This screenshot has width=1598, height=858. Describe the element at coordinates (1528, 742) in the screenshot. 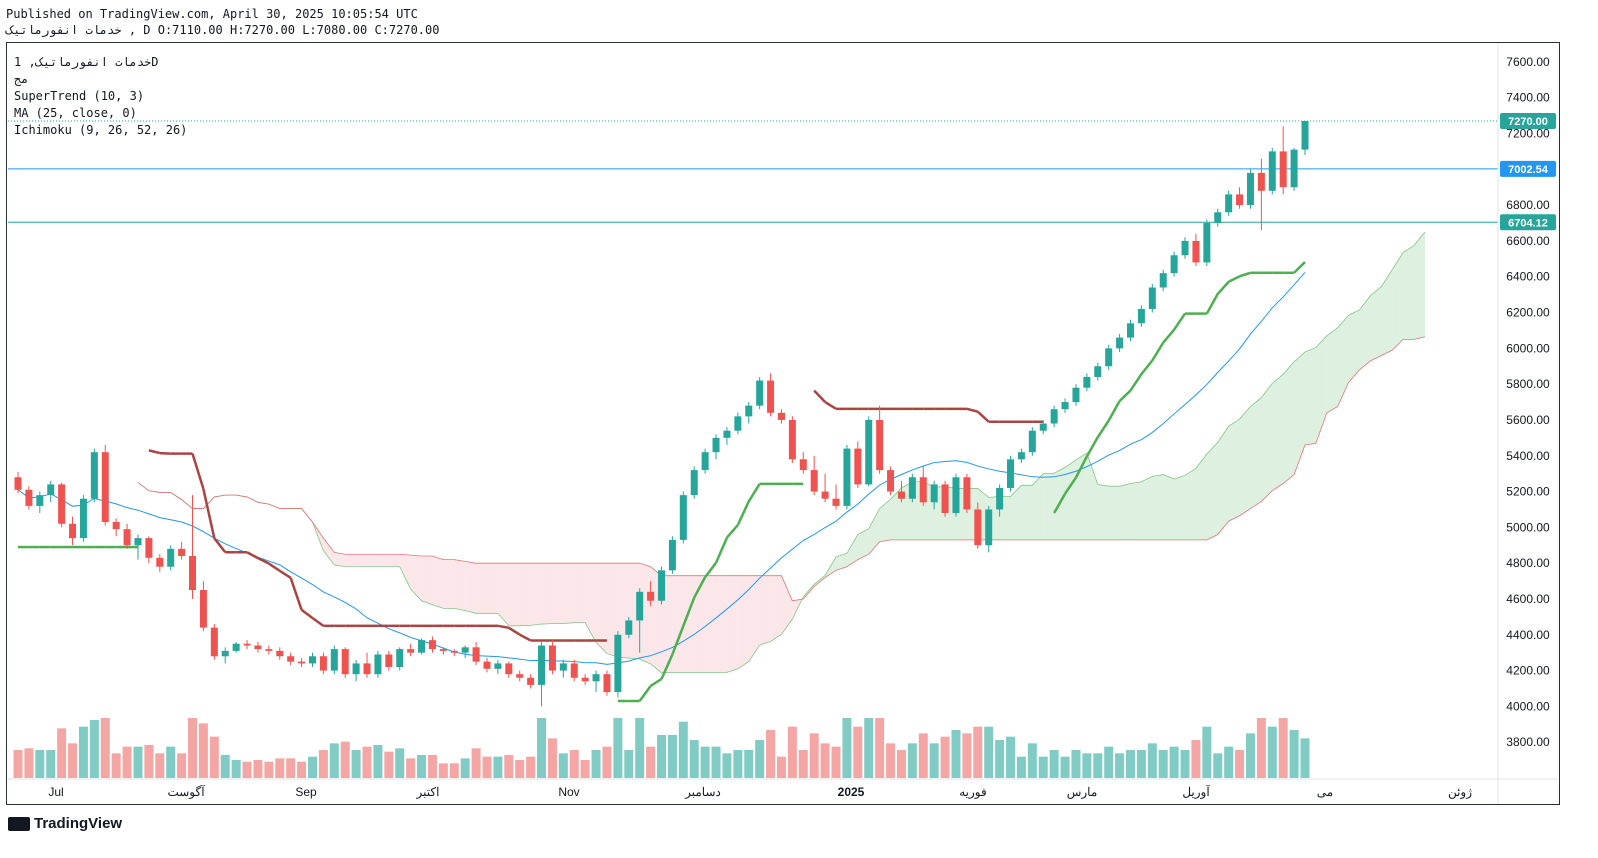

I see `price-tick: 3800.00` at that location.